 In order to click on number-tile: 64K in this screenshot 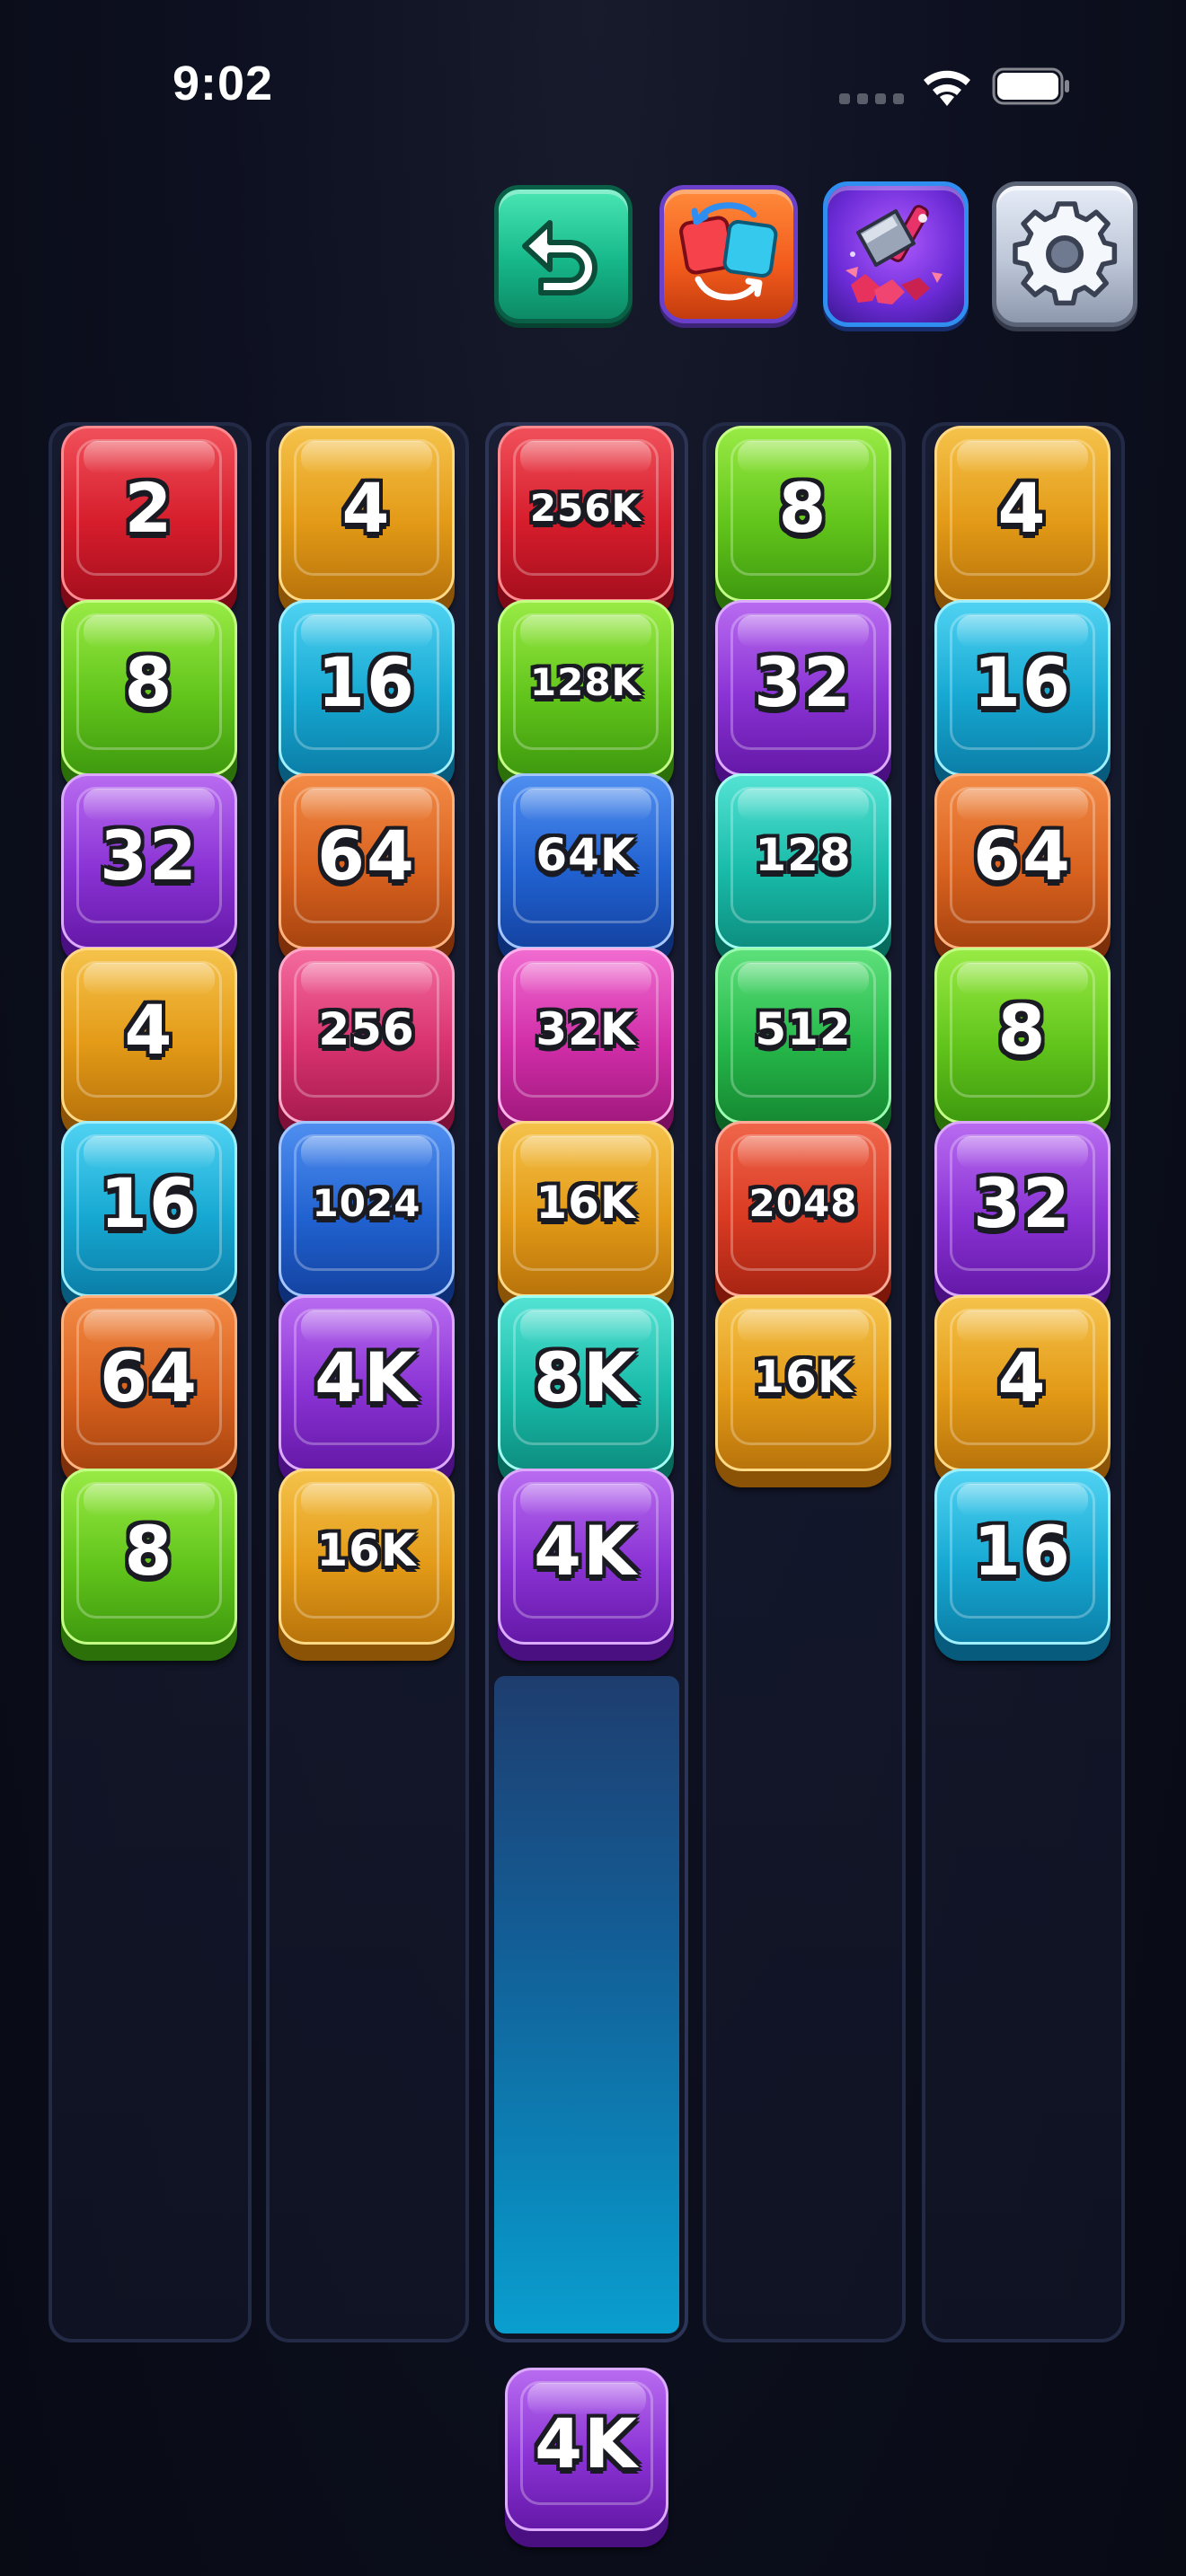, I will do `click(586, 861)`.